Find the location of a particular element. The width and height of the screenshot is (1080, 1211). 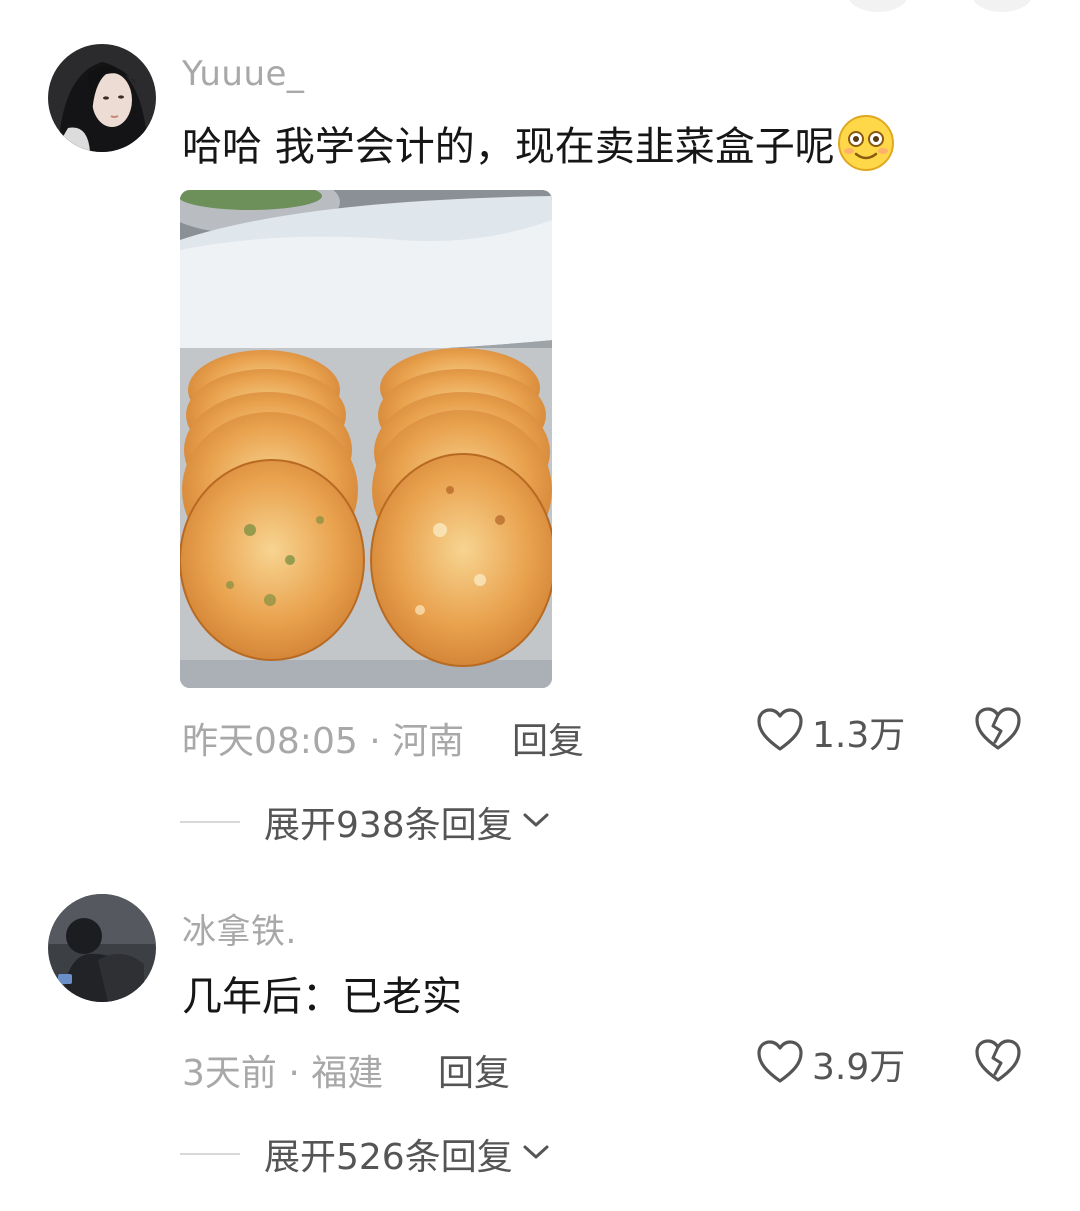

comment-text: 哈哈 我学会计的，现在卖韭菜盒子呢 is located at coordinates (538, 143).